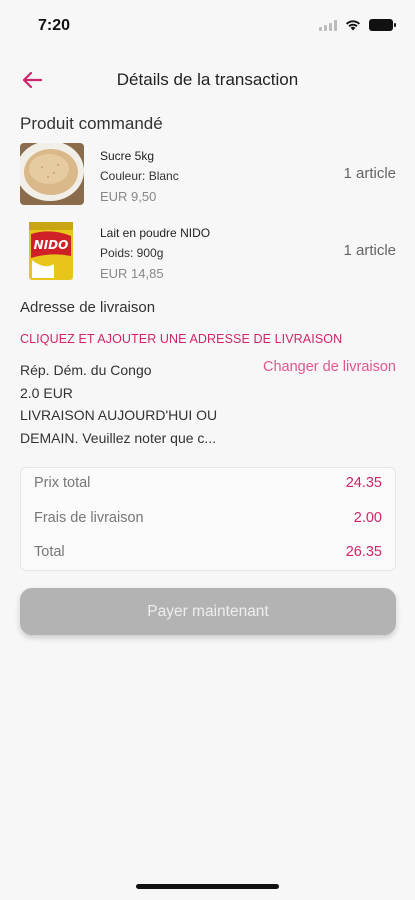 The width and height of the screenshot is (415, 900). What do you see at coordinates (207, 25) in the screenshot?
I see `status-bar: 7:20` at bounding box center [207, 25].